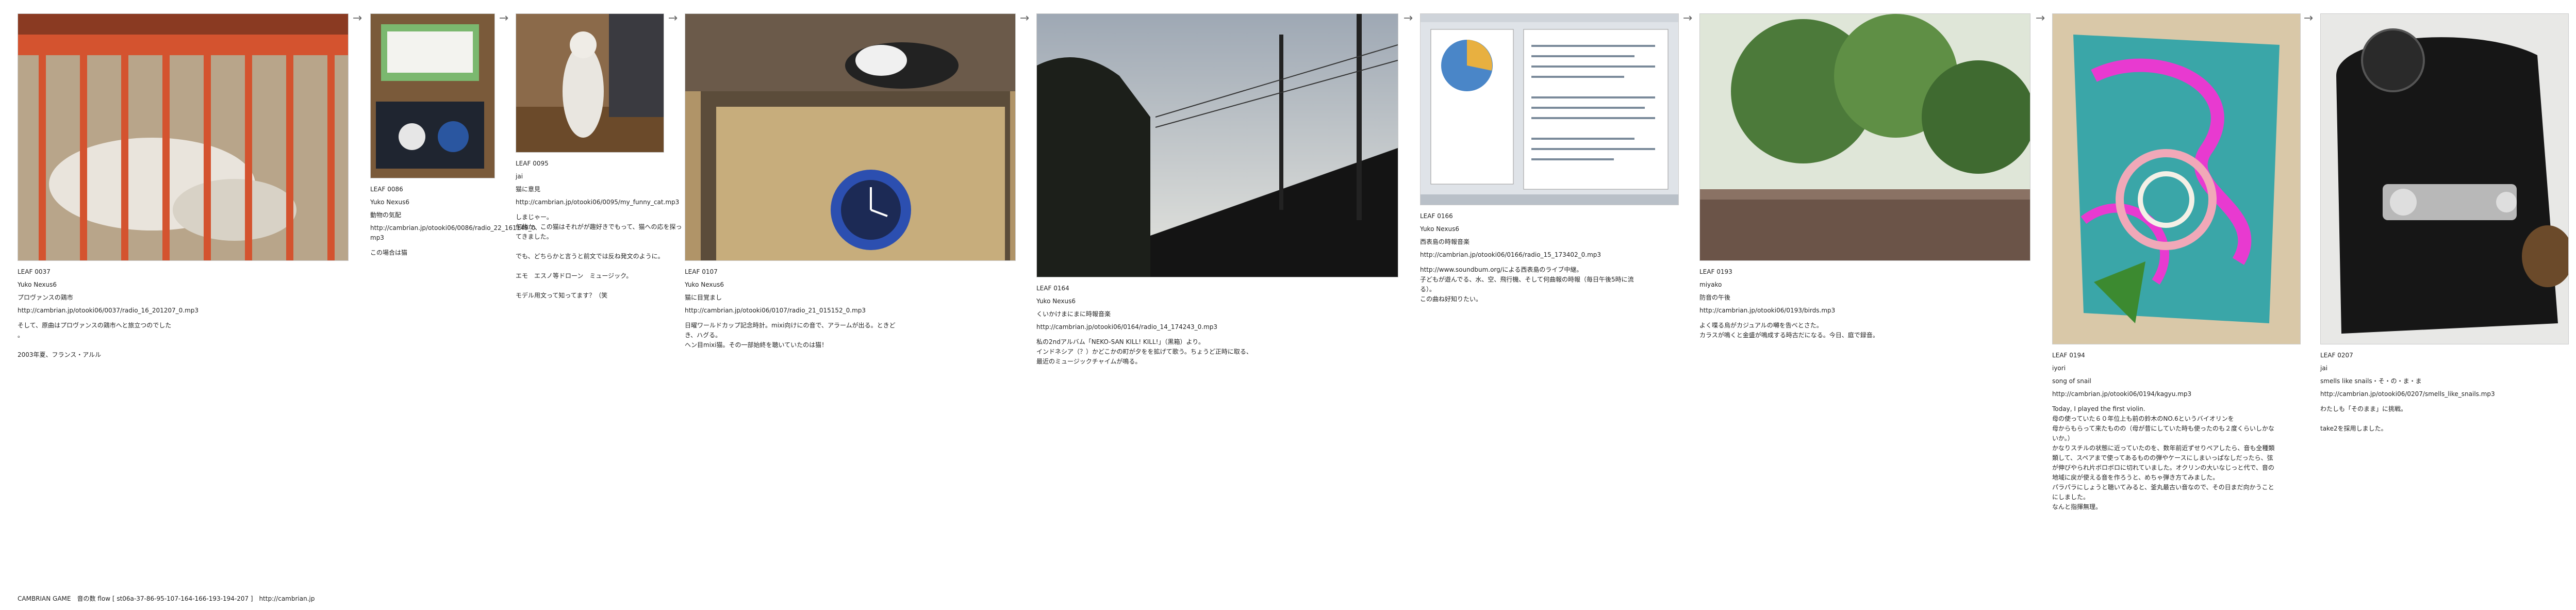  I want to click on cage-with-cat-photo, so click(184, 137).